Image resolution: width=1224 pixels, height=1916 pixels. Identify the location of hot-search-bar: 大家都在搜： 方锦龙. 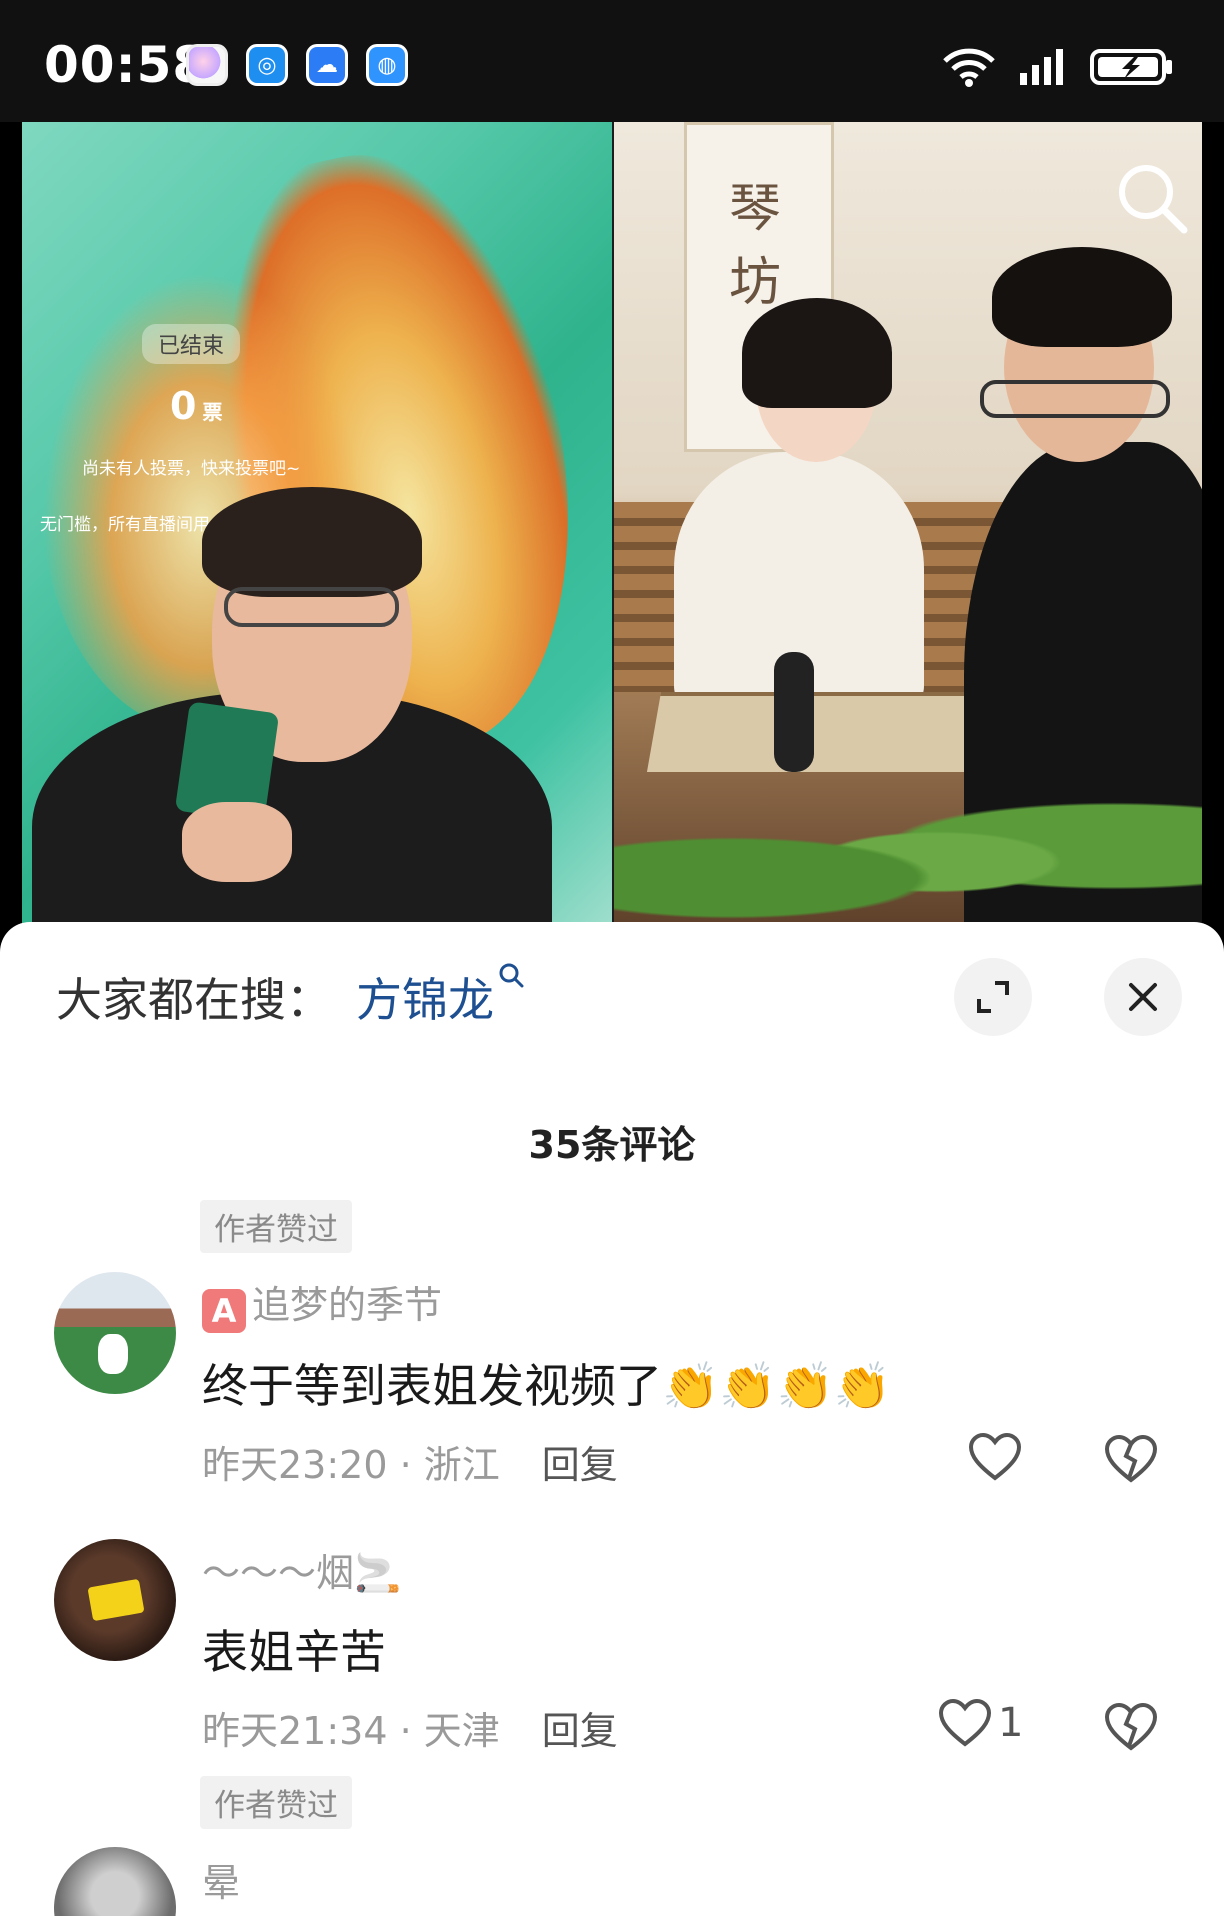
(290, 996).